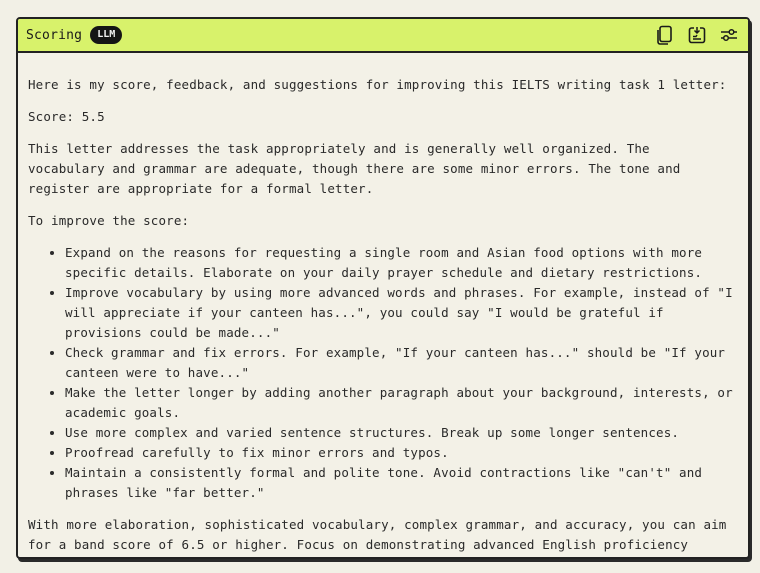 This screenshot has height=573, width=760. Describe the element at coordinates (106, 35) in the screenshot. I see `llm-badge: LLM` at that location.